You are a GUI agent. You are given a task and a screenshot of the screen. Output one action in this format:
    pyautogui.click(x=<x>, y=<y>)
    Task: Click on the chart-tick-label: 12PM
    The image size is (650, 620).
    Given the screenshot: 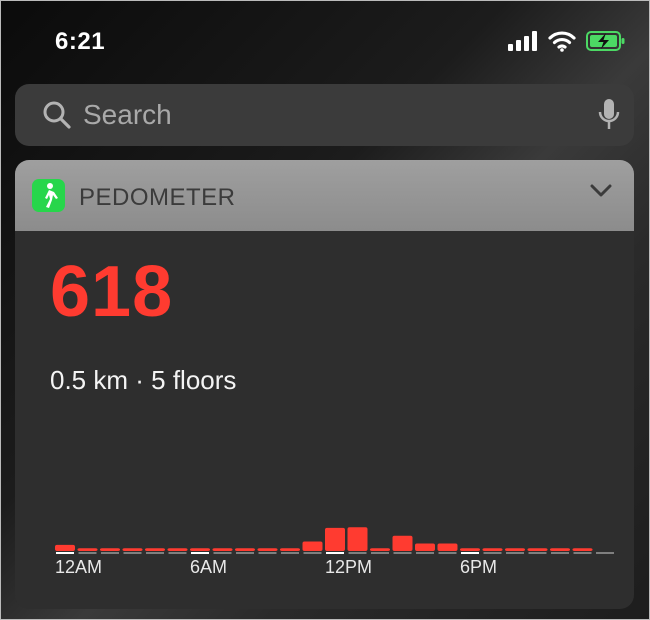 What is the action you would take?
    pyautogui.click(x=348, y=567)
    